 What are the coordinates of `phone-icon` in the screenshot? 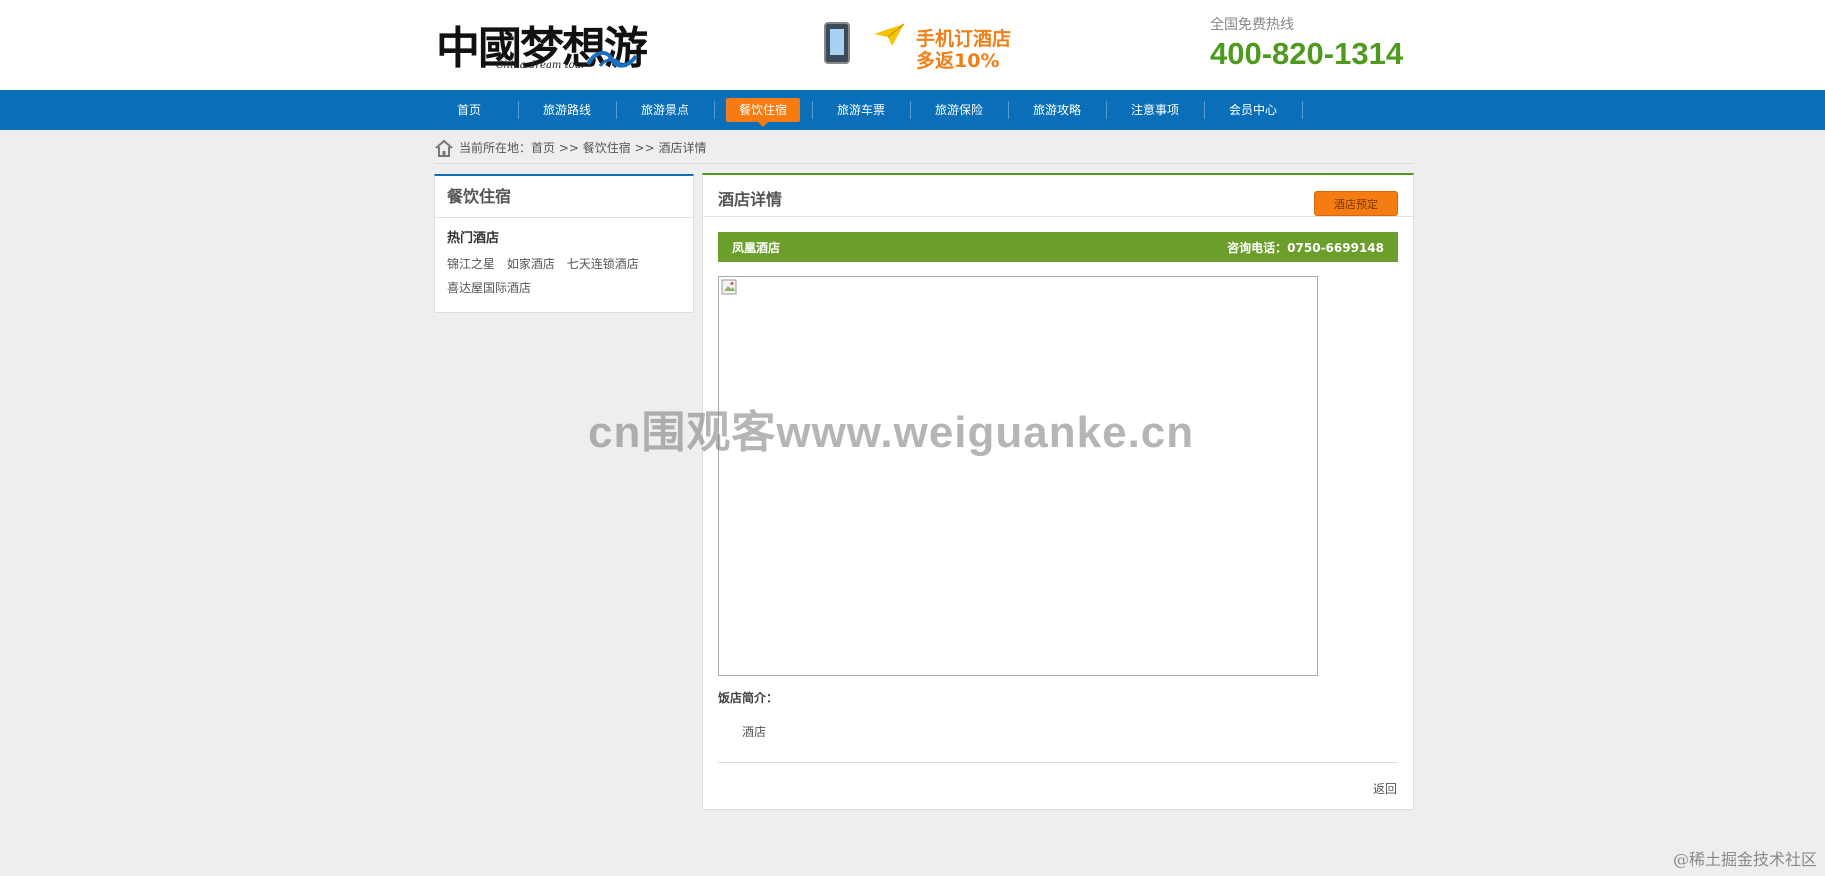 It's located at (837, 43).